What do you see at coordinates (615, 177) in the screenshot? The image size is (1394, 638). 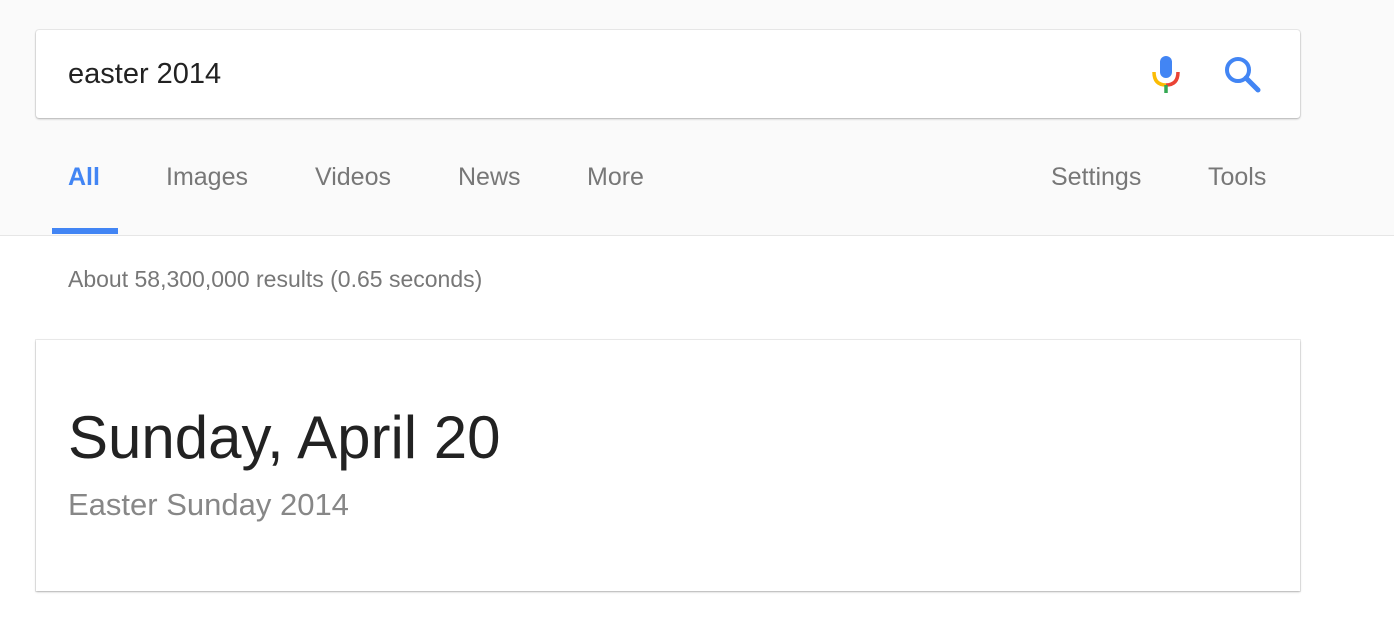 I see `tab-more: More` at bounding box center [615, 177].